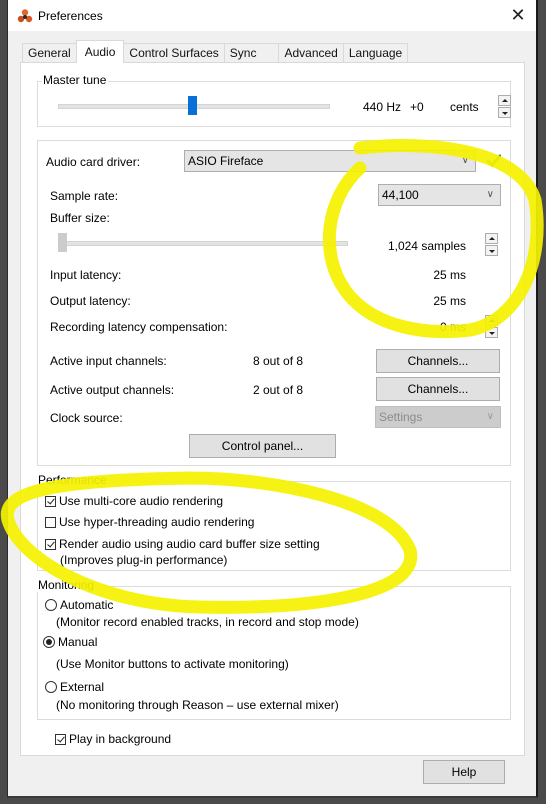 The width and height of the screenshot is (546, 804). What do you see at coordinates (439, 195) in the screenshot?
I see `sample-rate-select: 44,100 ∨` at bounding box center [439, 195].